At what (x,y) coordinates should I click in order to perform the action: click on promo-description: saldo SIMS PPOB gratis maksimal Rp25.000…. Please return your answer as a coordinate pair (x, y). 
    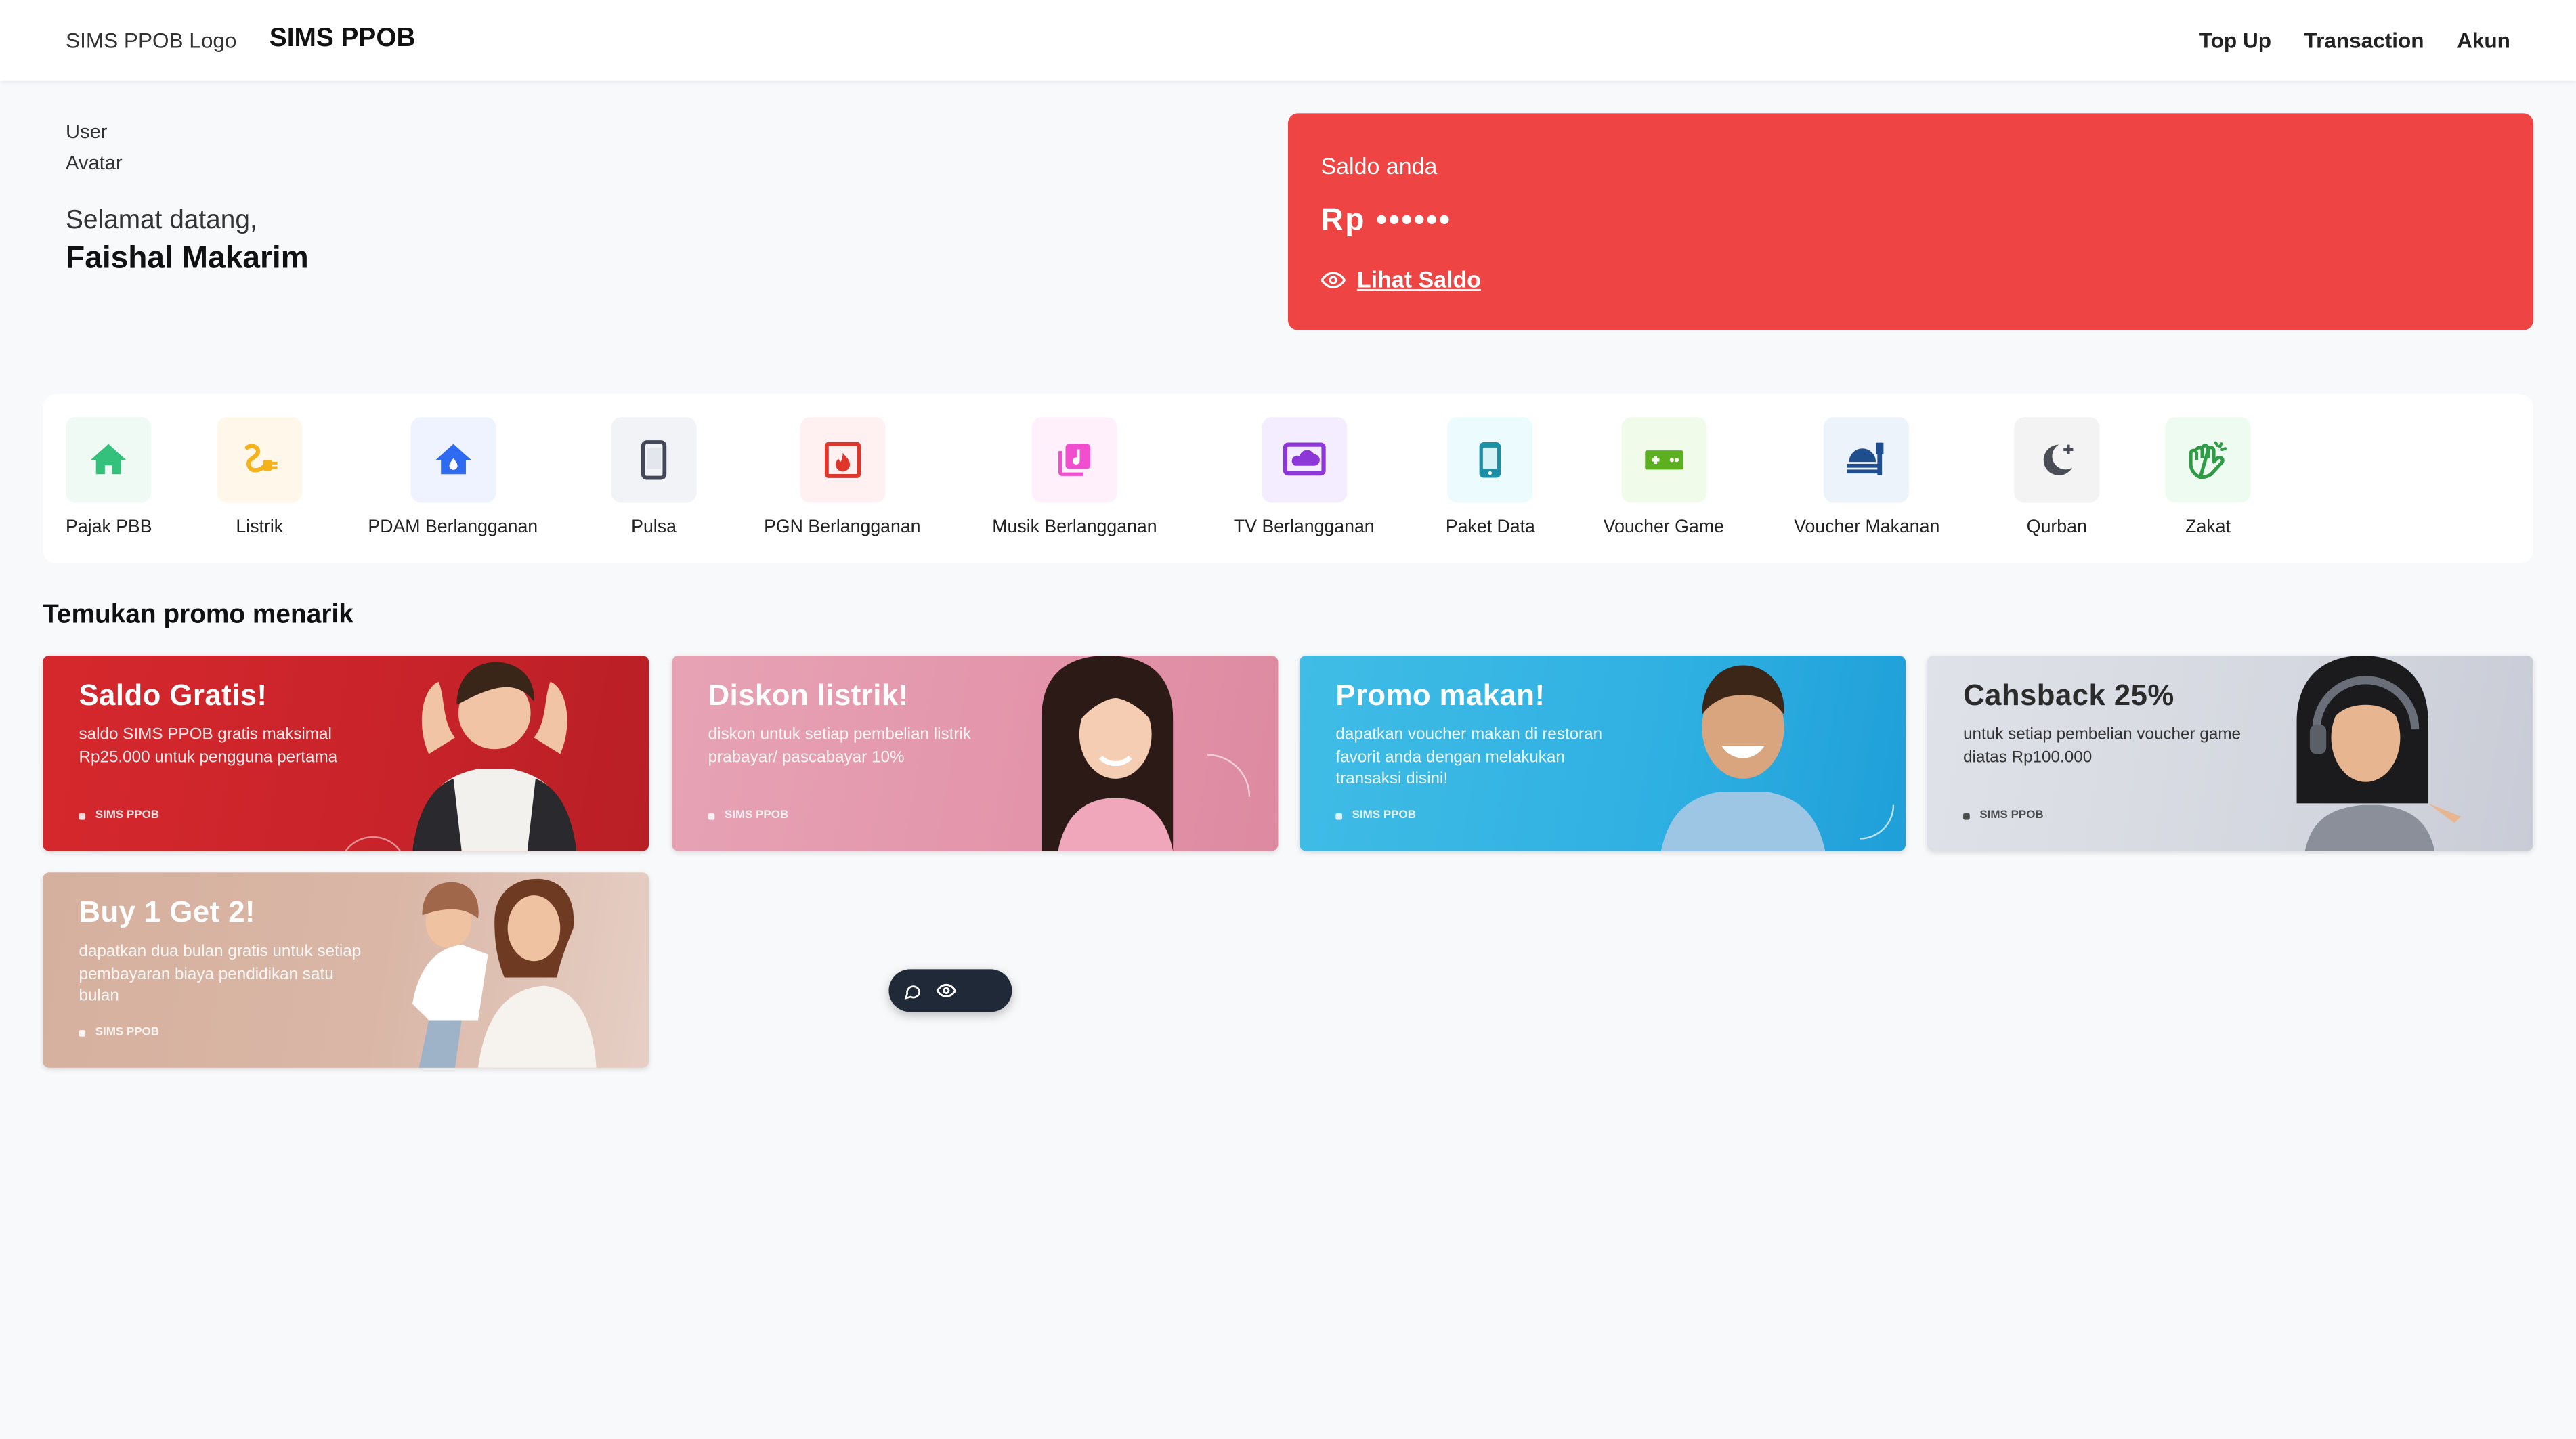
    Looking at the image, I should click on (208, 746).